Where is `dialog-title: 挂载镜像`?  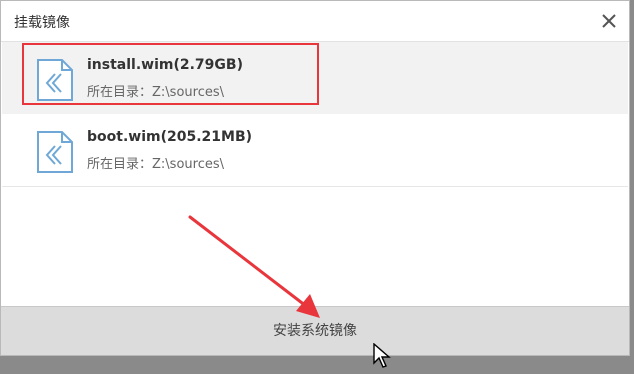 dialog-title: 挂载镜像 is located at coordinates (42, 23).